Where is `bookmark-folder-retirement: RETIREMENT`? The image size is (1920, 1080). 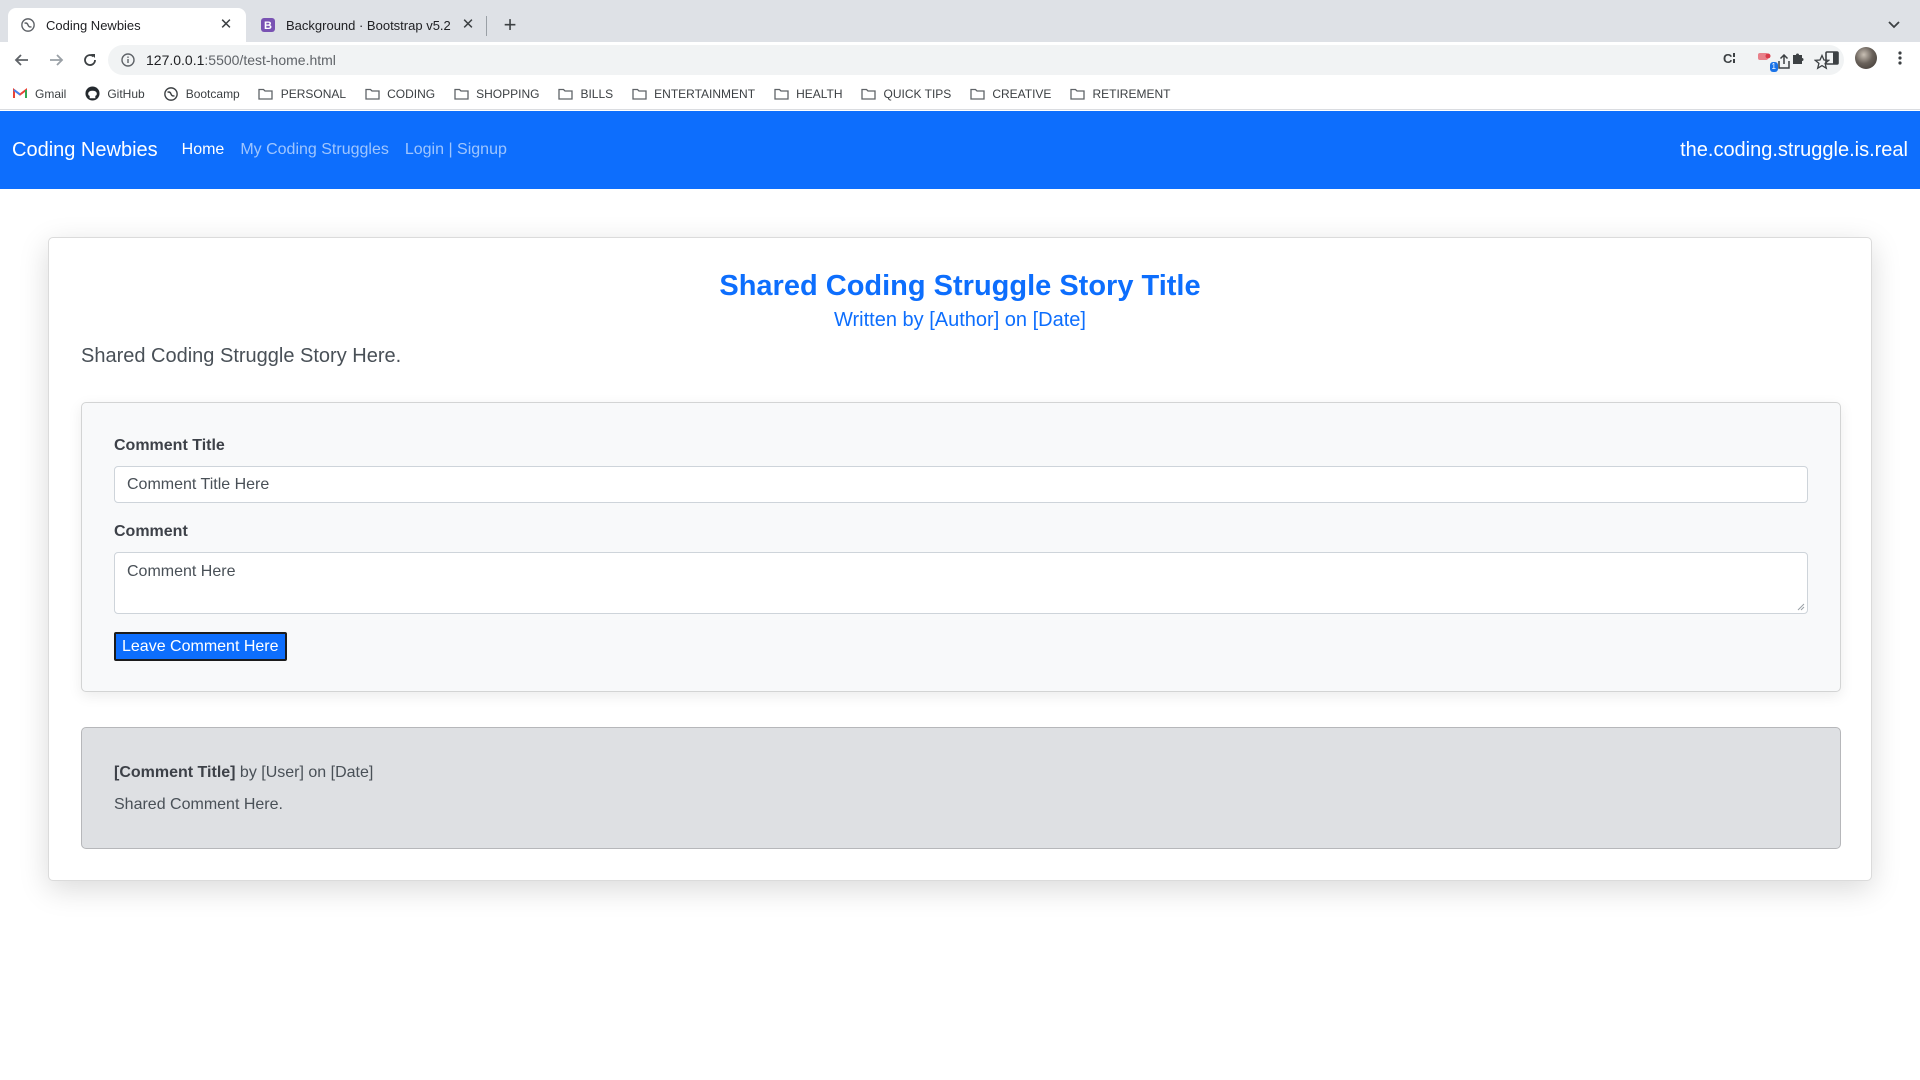
bookmark-folder-retirement: RETIREMENT is located at coordinates (1119, 94).